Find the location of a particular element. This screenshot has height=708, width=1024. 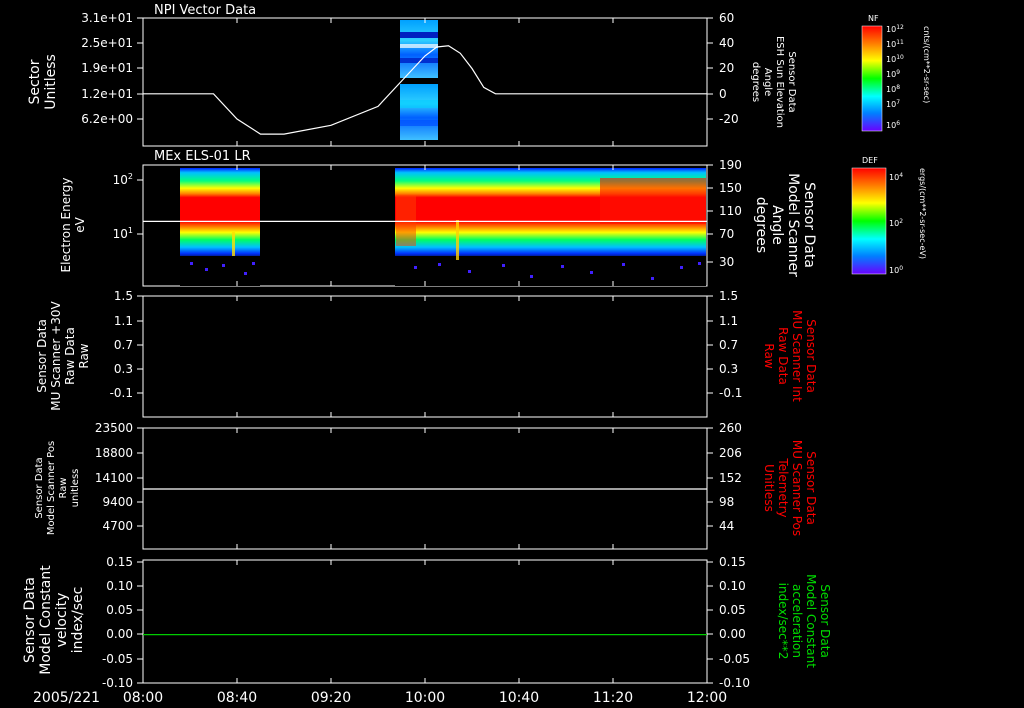

right-tick-label: 0.3 is located at coordinates (728, 369).